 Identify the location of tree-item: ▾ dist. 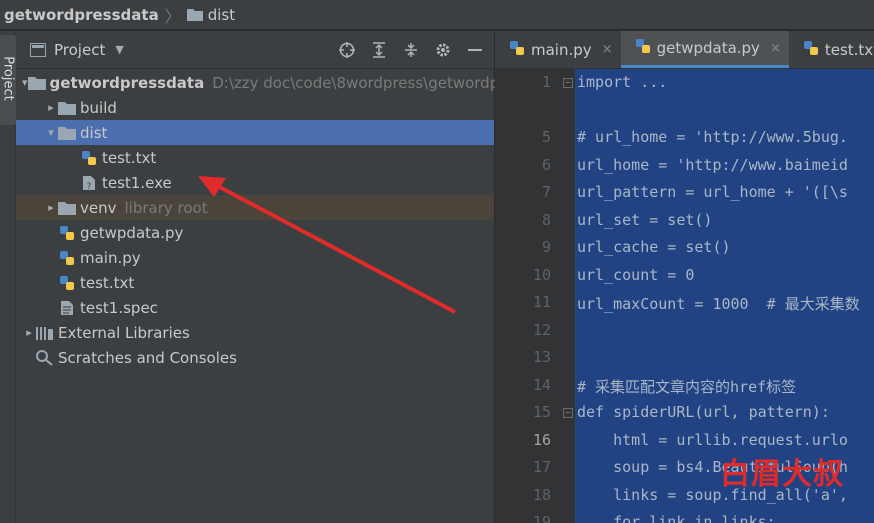
(255, 132).